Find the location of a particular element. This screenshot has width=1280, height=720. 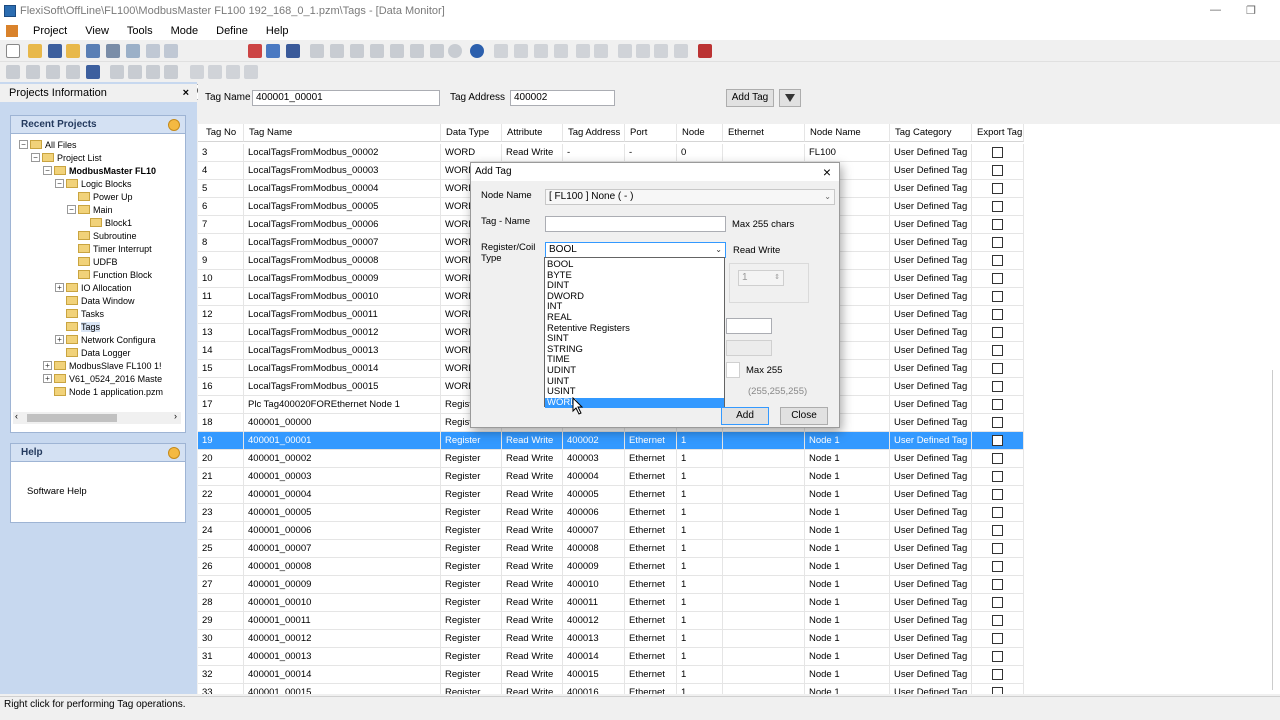

tree-node: Node 1 application.pzm is located at coordinates (103, 391).